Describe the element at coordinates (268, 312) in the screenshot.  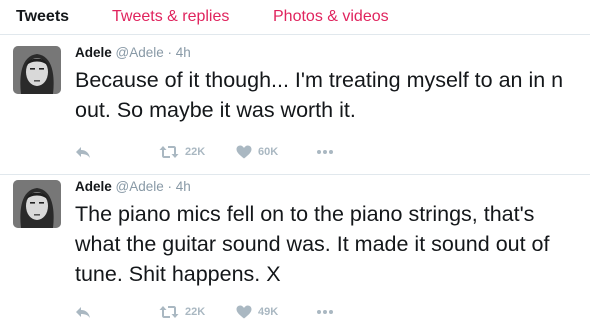
I see `like-count: 49K` at that location.